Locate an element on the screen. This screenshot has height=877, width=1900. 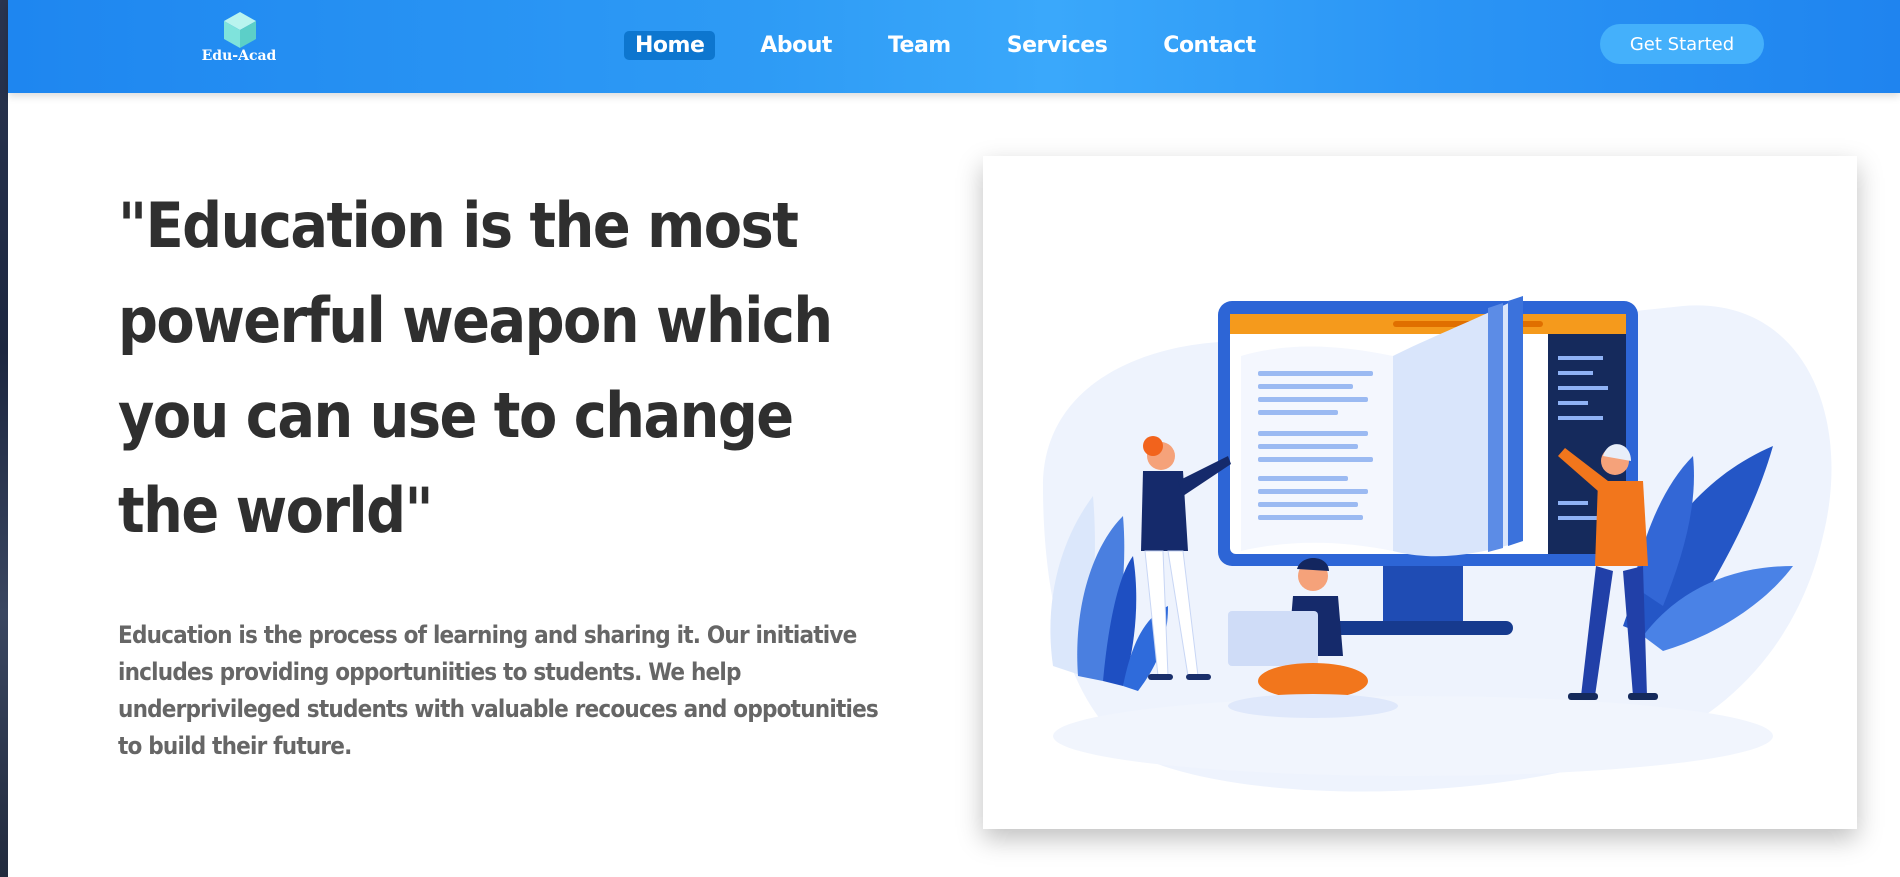
nav-contact: Contact is located at coordinates (1209, 45).